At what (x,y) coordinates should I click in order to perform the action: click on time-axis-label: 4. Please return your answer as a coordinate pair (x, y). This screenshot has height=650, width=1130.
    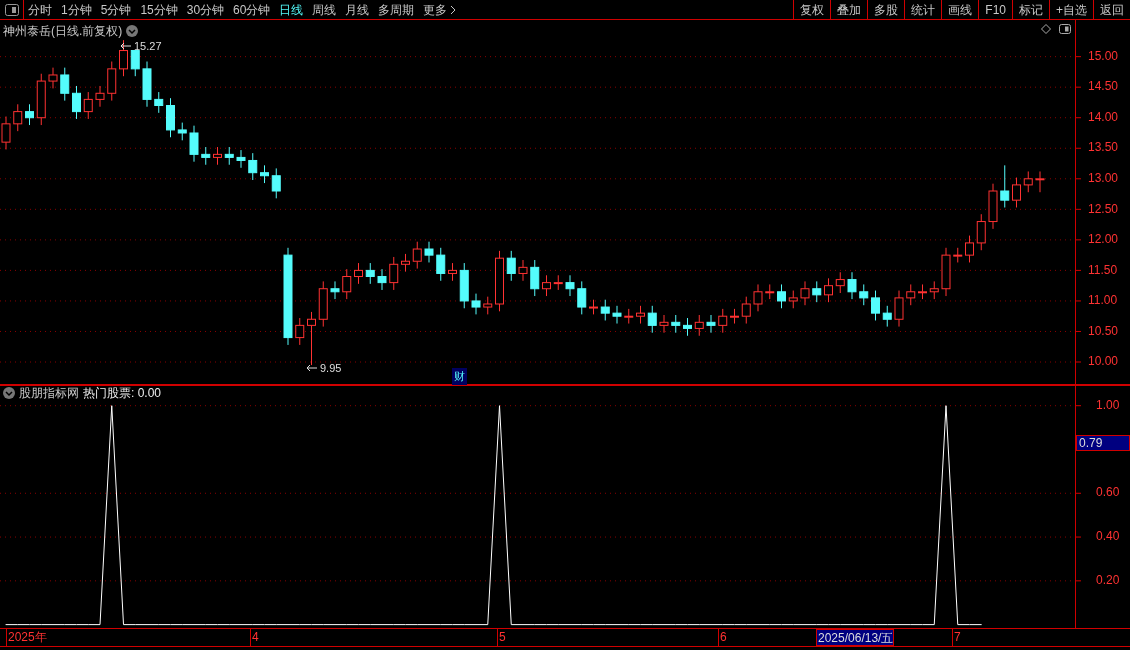
    Looking at the image, I should click on (254, 637).